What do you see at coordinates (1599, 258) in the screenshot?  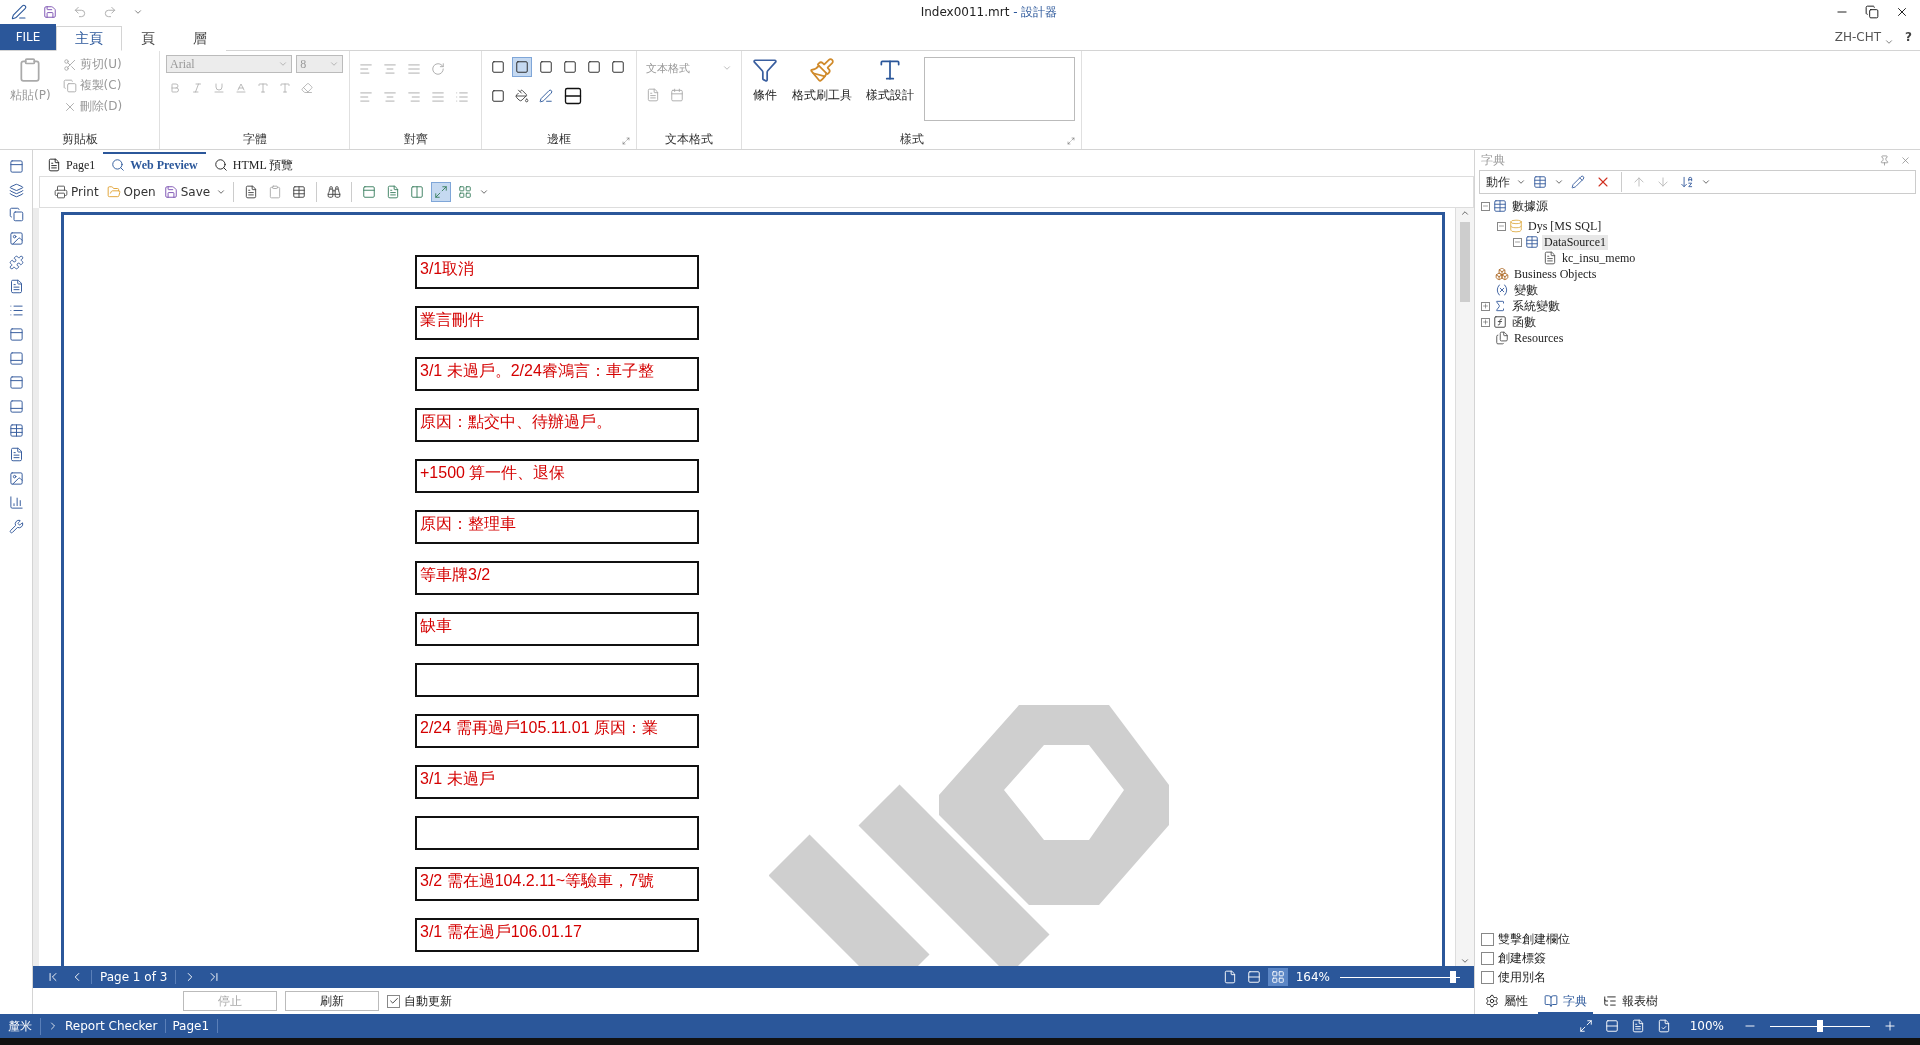 I see `tree-item: kc_insu_memo` at bounding box center [1599, 258].